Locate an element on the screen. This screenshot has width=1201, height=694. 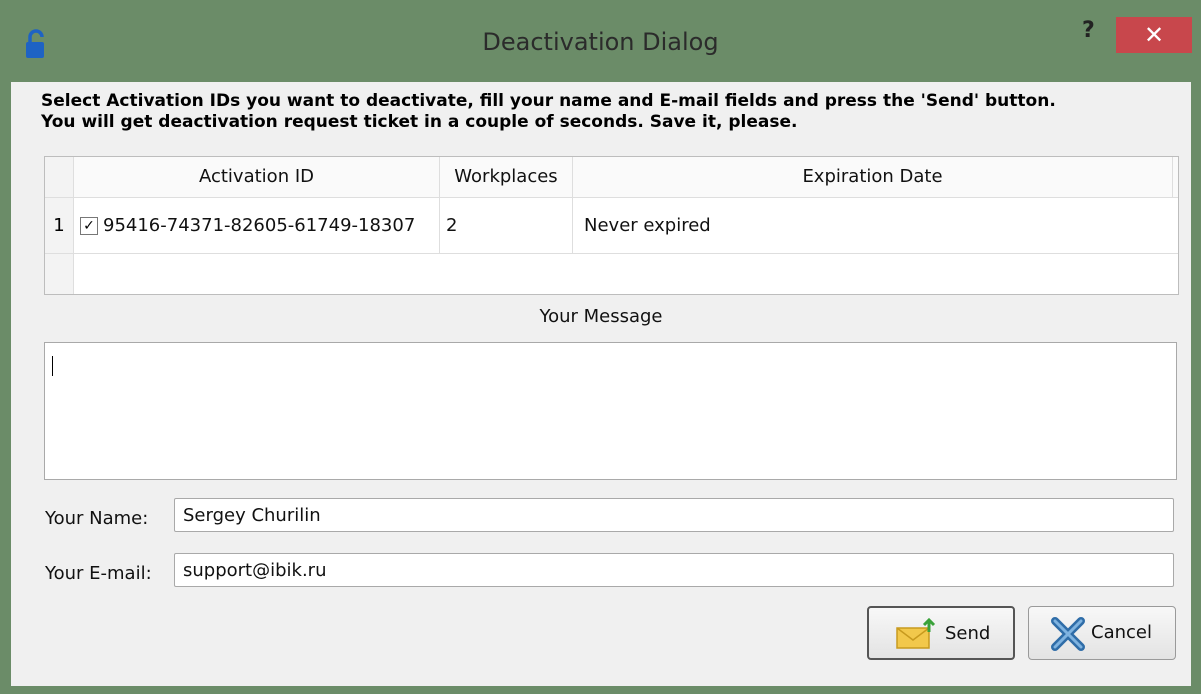
cell-expiration-date: Never expired is located at coordinates (647, 225).